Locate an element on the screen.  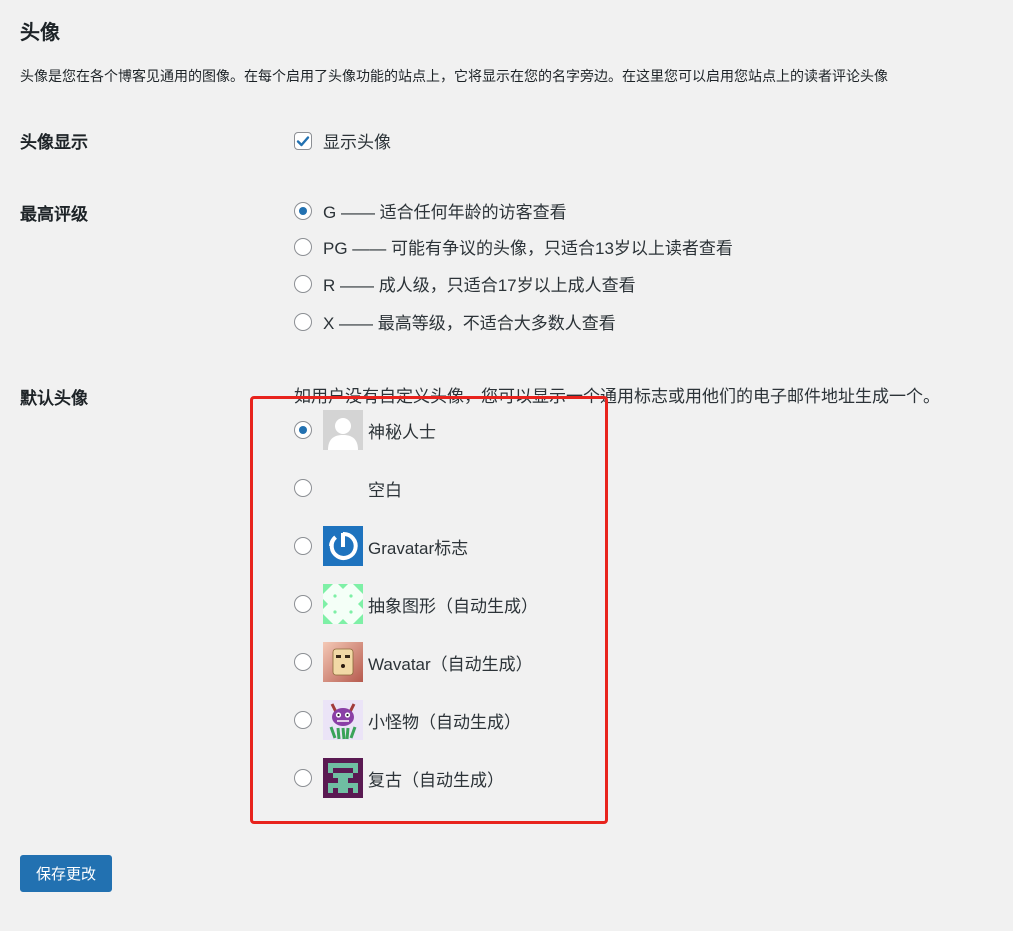
rating-option-x: X —— 最高等级，不适合大多数人查看 is located at coordinates (455, 321).